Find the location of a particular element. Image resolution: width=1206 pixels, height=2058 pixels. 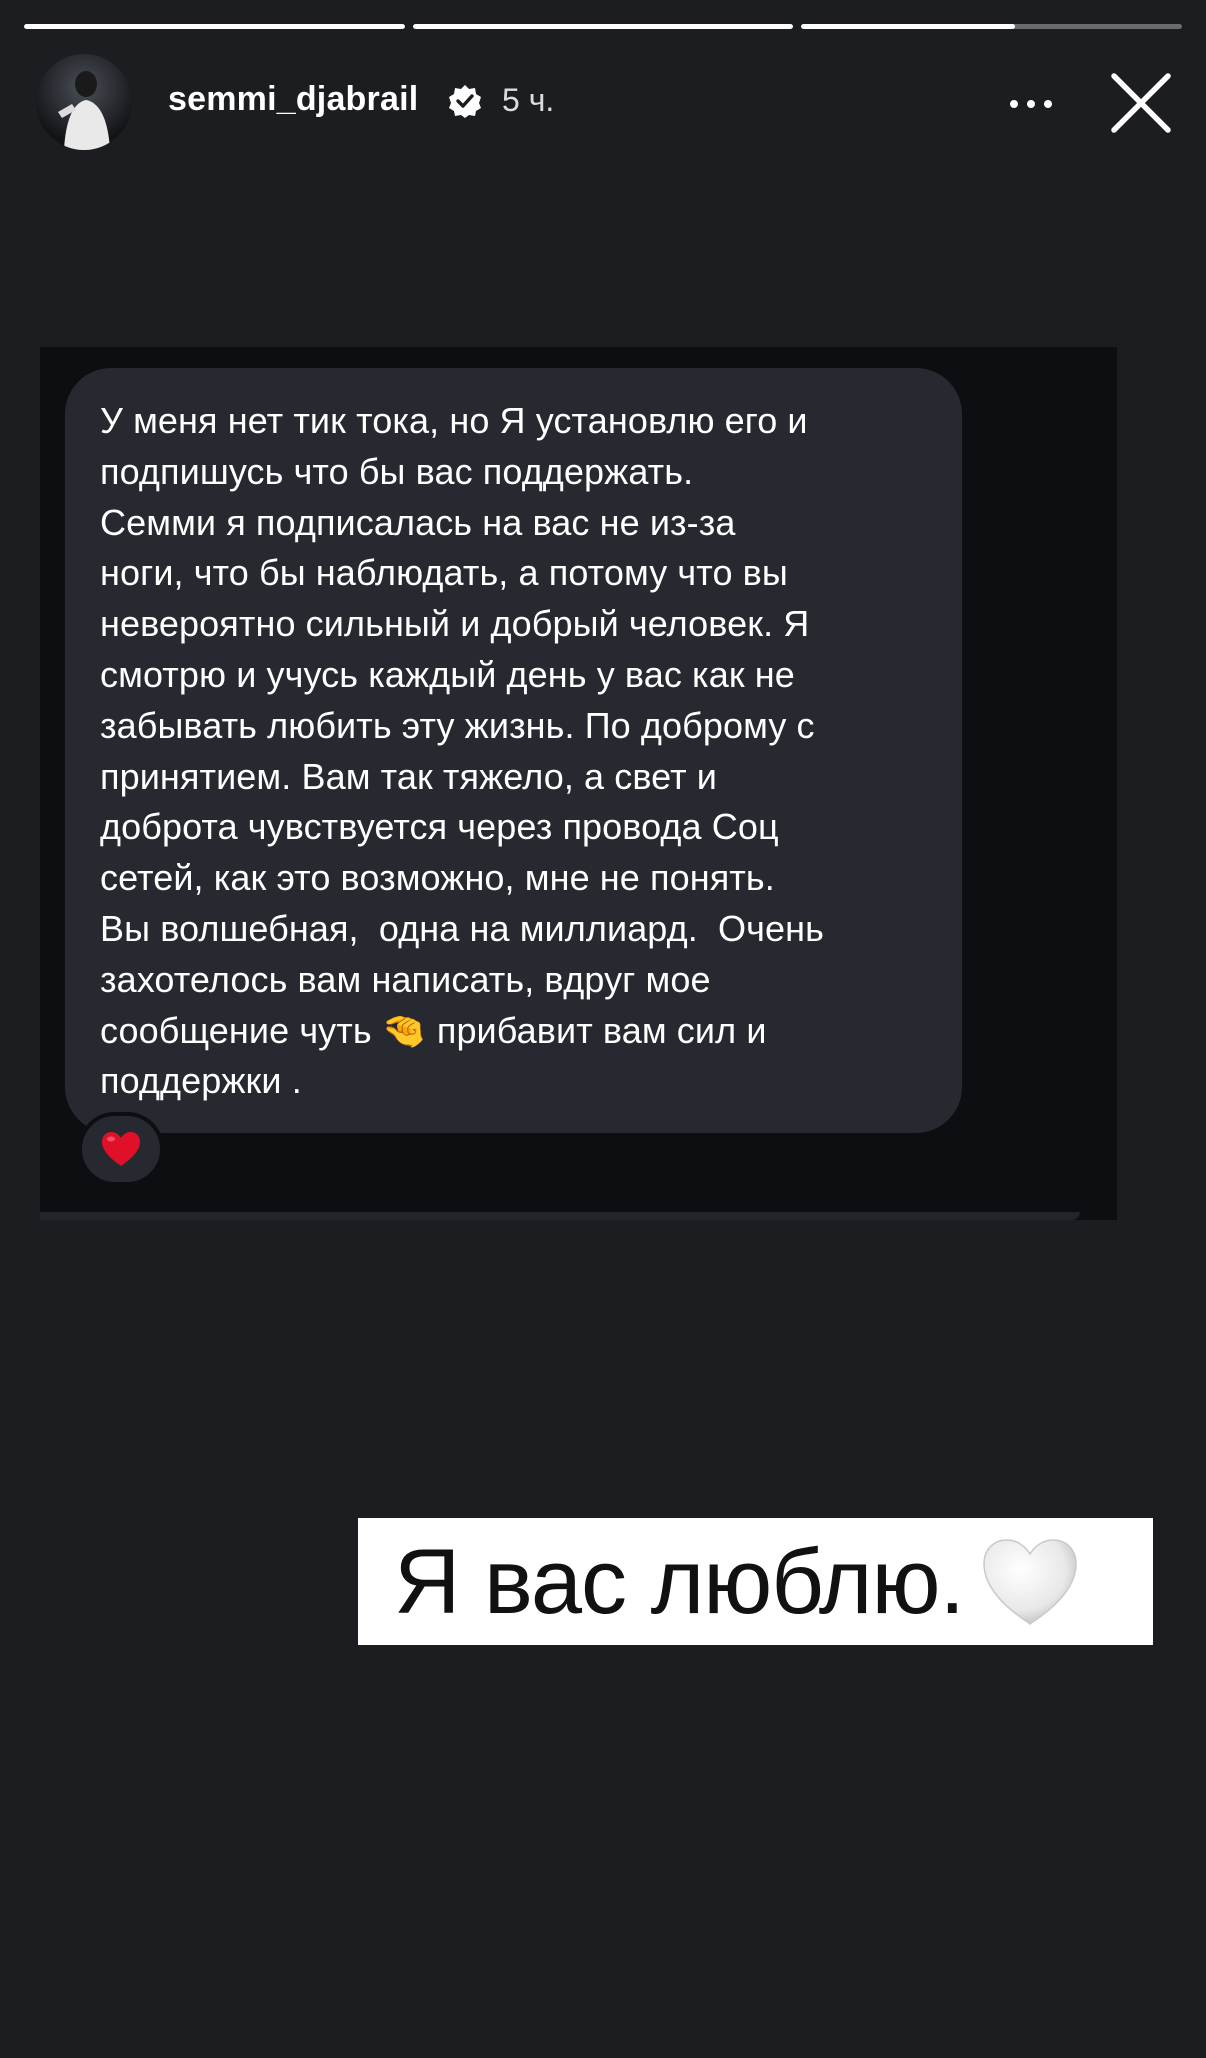

white-heart-icon is located at coordinates (1030, 1581).